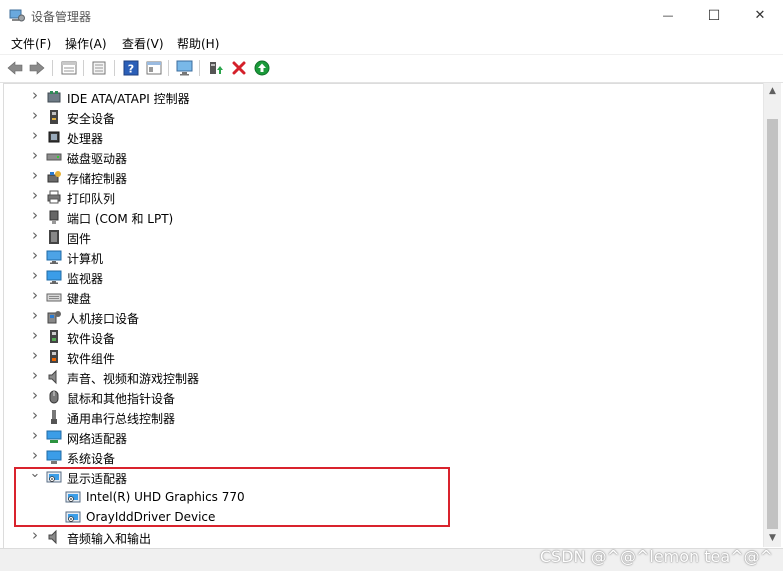  I want to click on category-label: 网络适配器, so click(97, 439).